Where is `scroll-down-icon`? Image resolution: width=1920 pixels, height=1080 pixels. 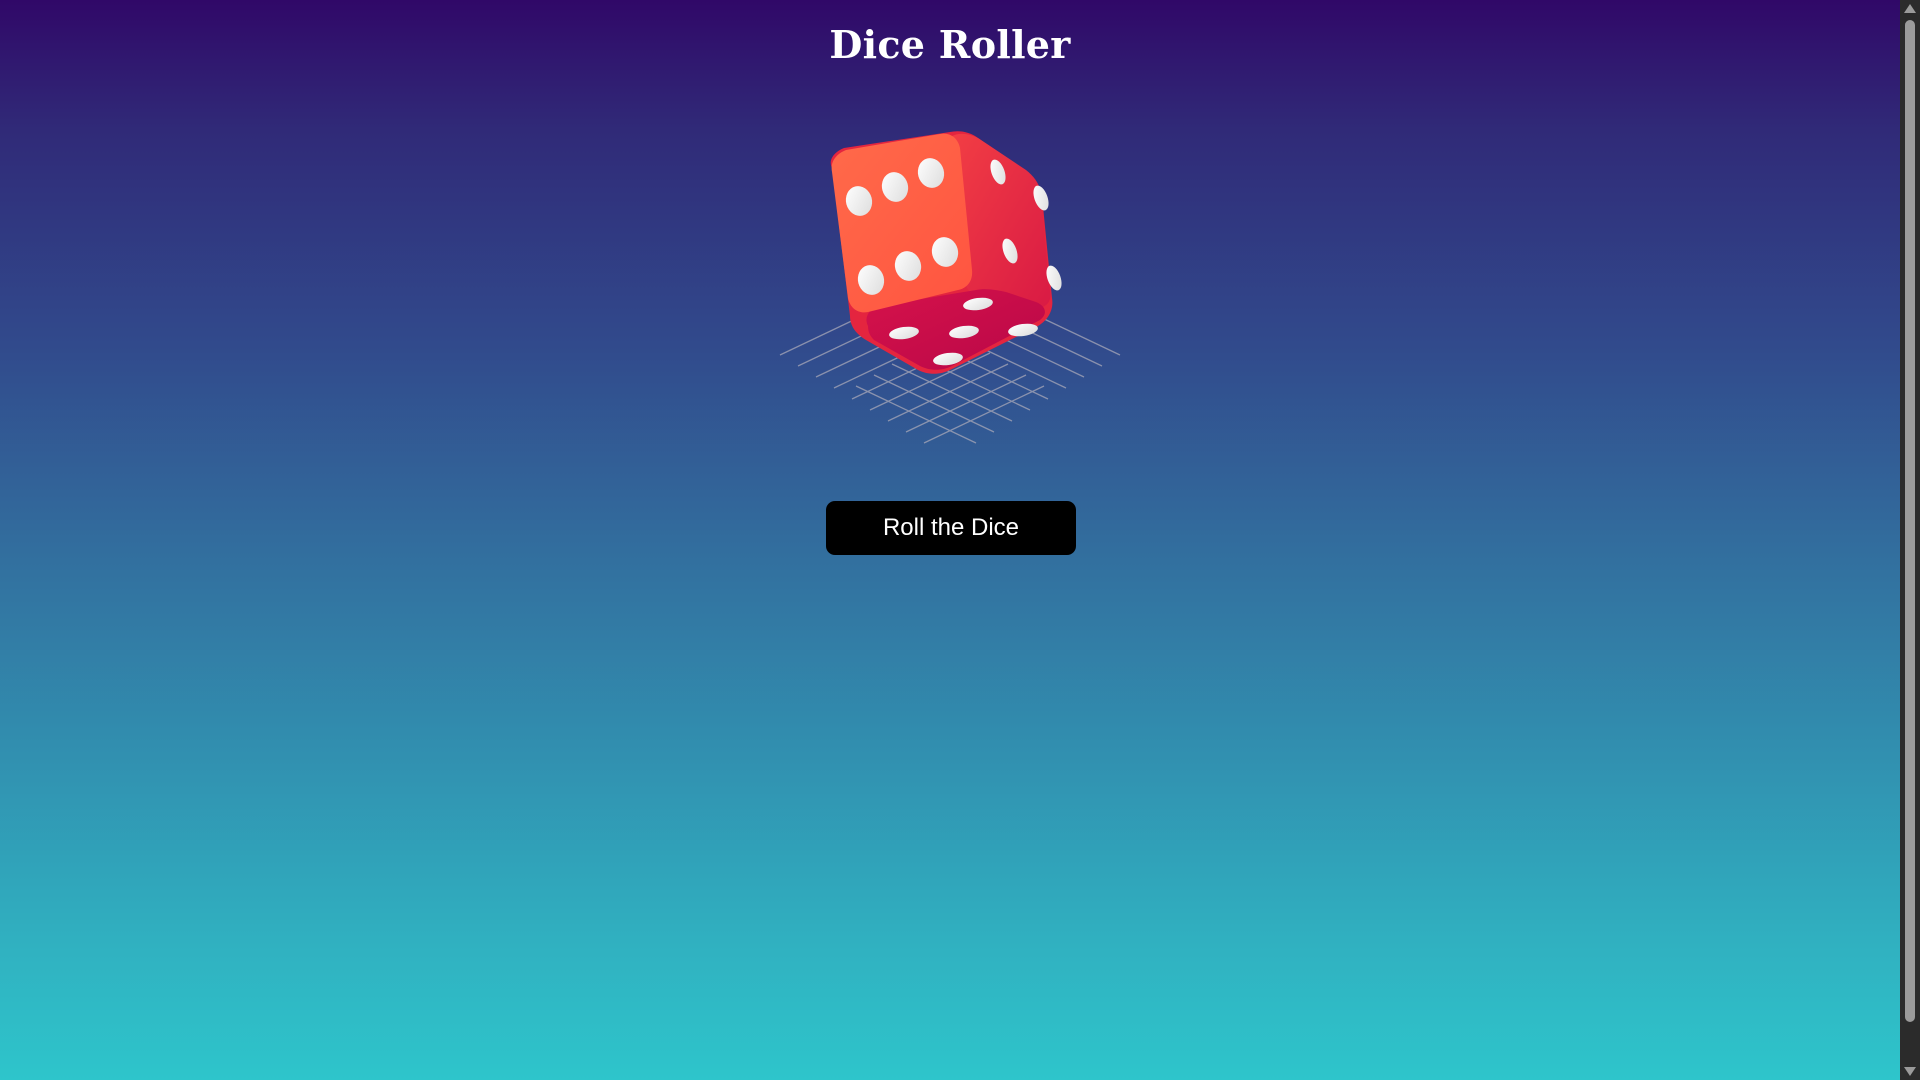
scroll-down-icon is located at coordinates (1910, 1071).